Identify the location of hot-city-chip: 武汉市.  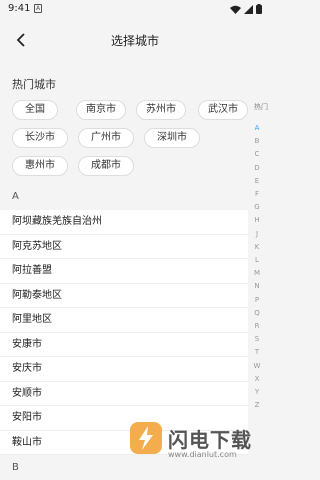
(223, 110).